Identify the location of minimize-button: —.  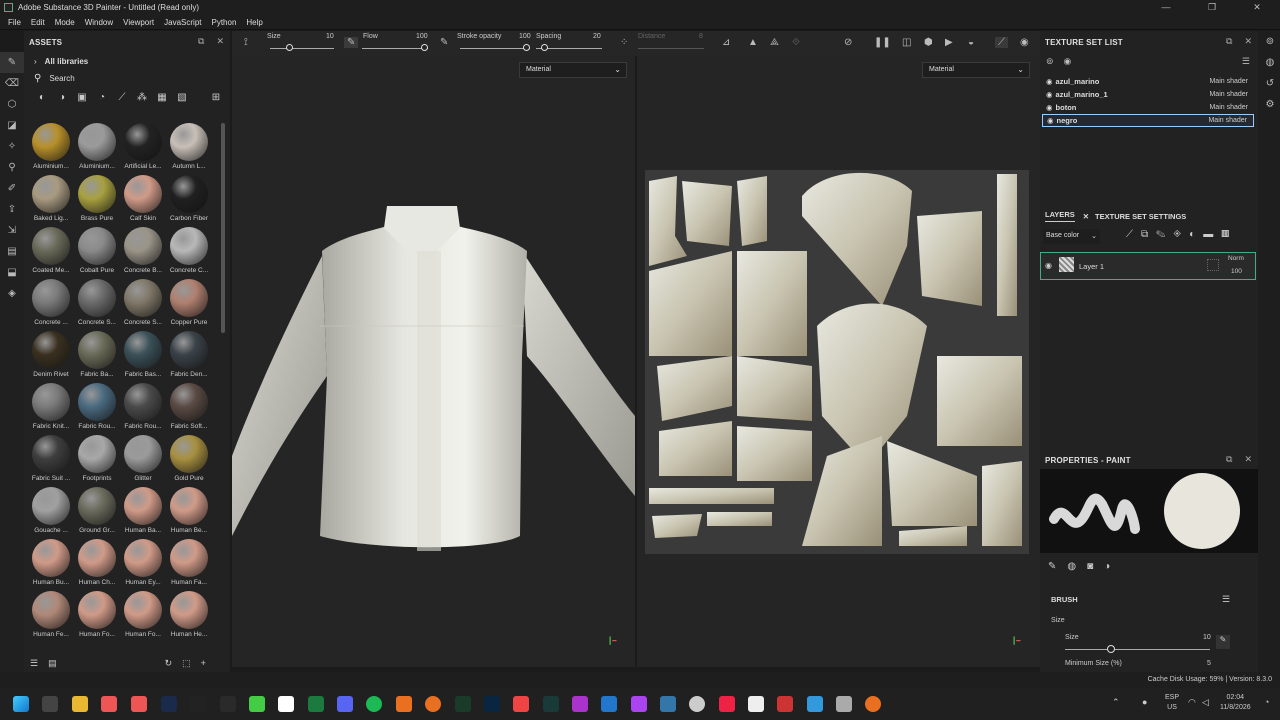
(1166, 7).